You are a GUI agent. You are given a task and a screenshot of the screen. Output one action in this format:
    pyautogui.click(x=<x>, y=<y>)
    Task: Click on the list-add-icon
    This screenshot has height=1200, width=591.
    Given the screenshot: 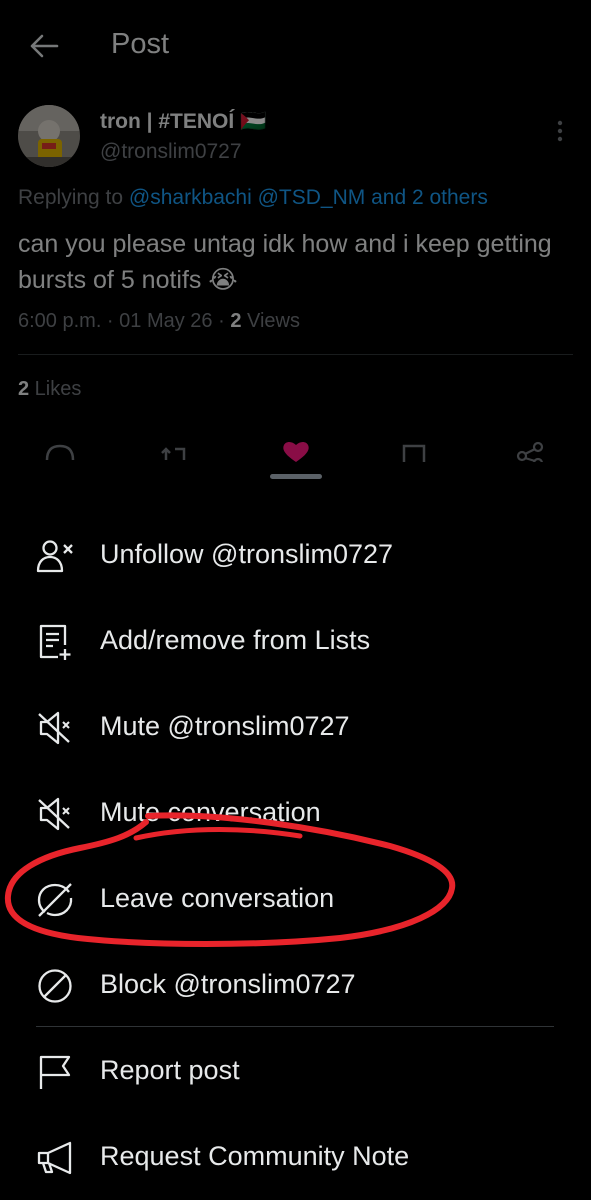 What is the action you would take?
    pyautogui.click(x=55, y=642)
    